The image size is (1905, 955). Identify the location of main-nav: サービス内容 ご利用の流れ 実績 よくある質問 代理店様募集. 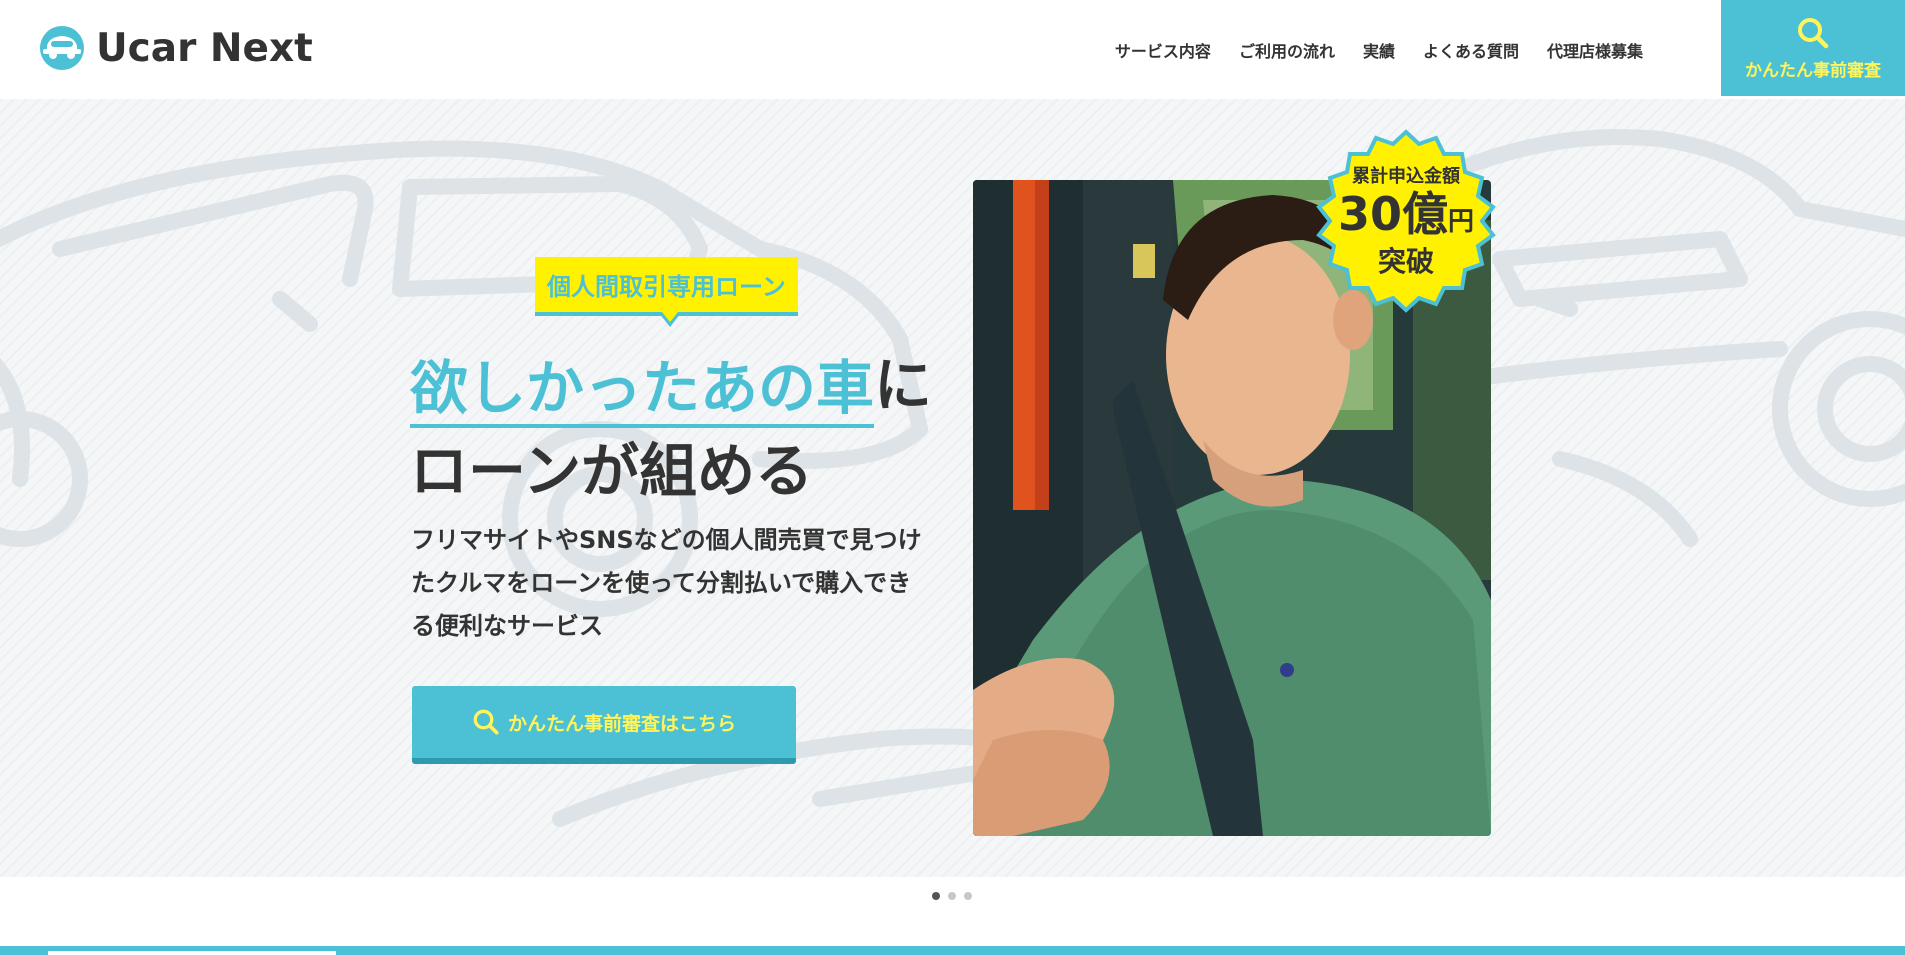
(1379, 50).